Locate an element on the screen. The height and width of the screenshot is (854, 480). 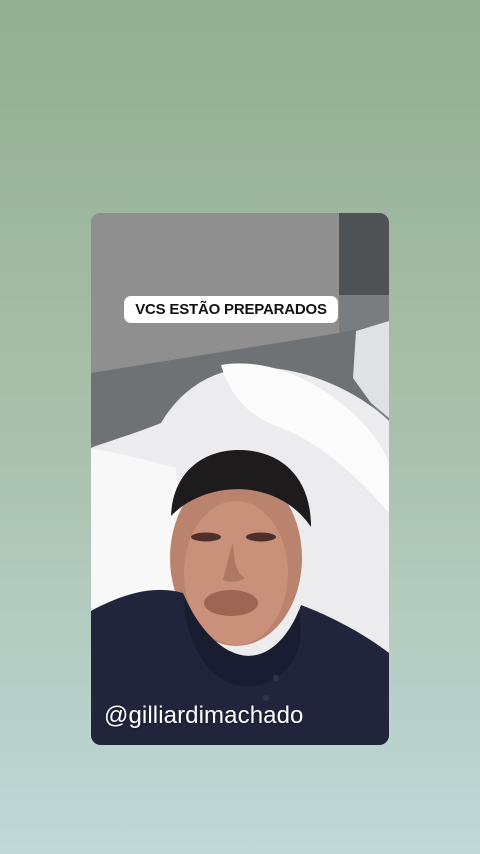
story-caption-text: VCS ESTÃO PREPARADOS is located at coordinates (231, 309).